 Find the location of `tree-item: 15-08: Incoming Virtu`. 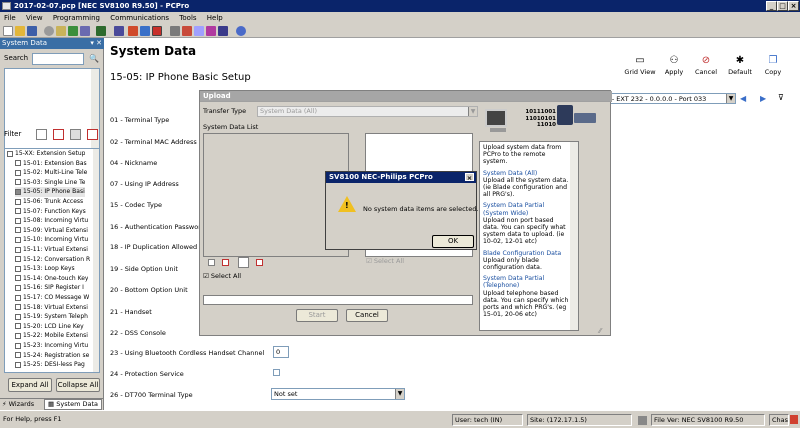

tree-item: 15-08: Incoming Virtu is located at coordinates (51, 221).